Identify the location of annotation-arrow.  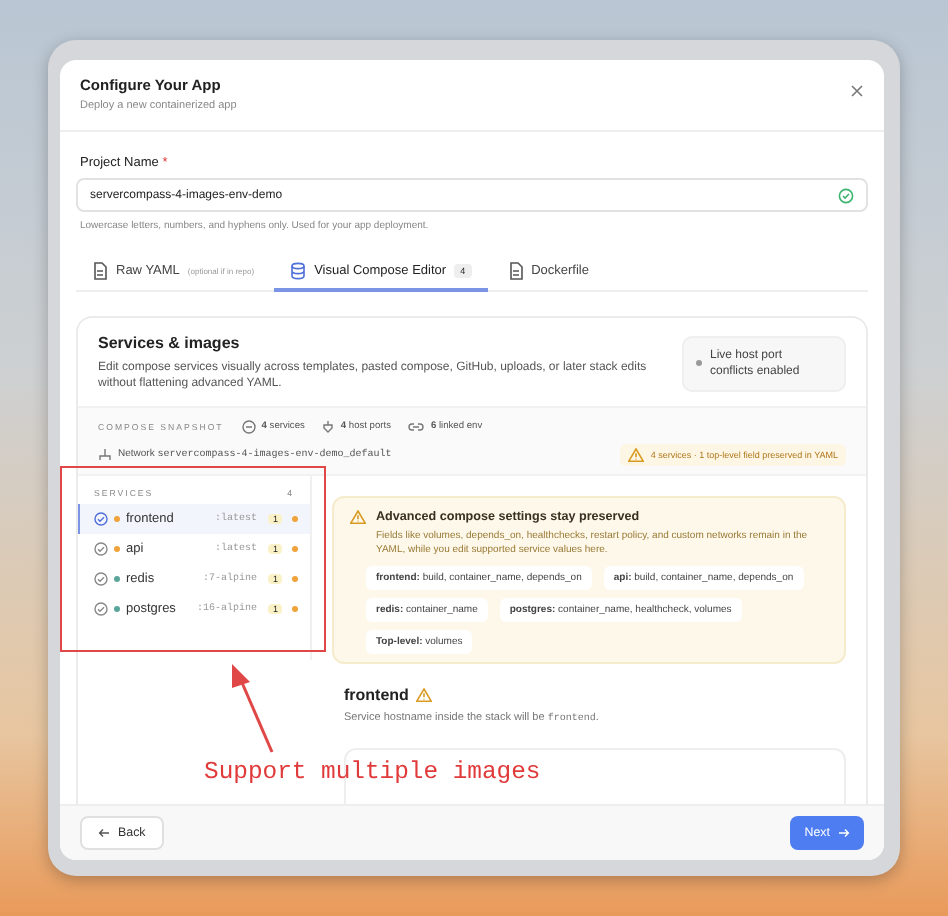
(253, 708).